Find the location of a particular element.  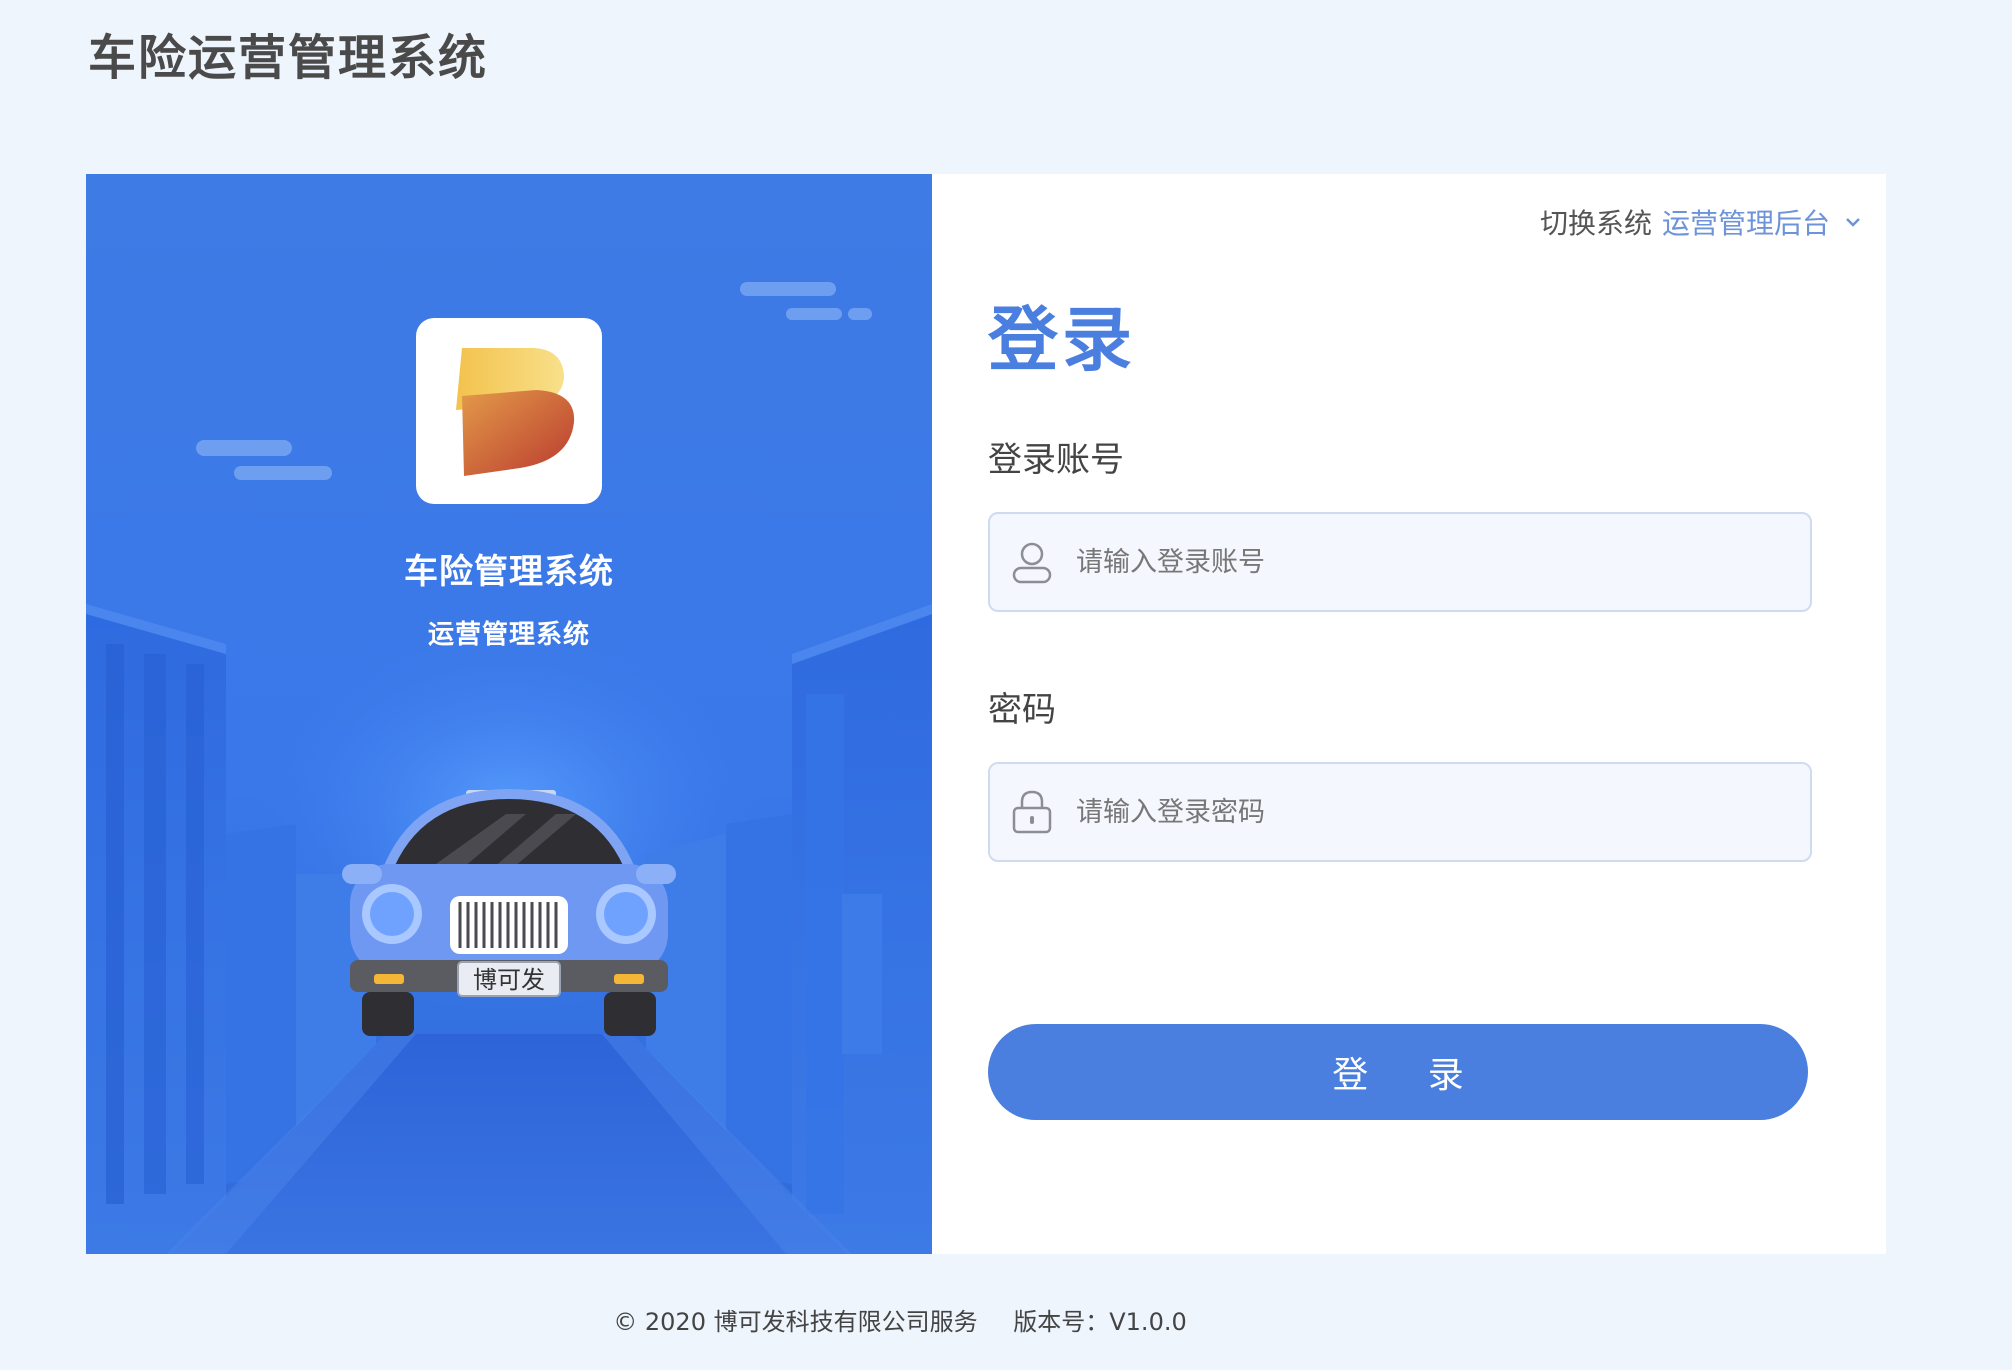

version-text: 版本号：V1.0.0 is located at coordinates (1100, 1322).